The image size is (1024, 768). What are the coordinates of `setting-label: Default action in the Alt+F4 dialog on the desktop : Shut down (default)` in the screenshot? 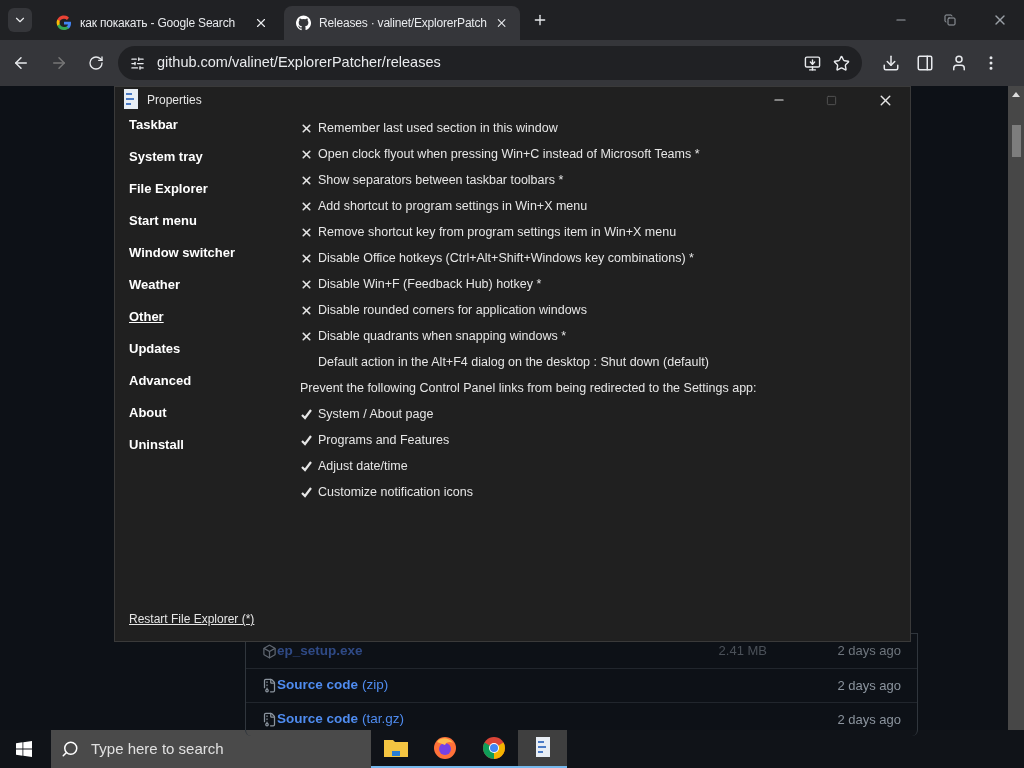 It's located at (513, 362).